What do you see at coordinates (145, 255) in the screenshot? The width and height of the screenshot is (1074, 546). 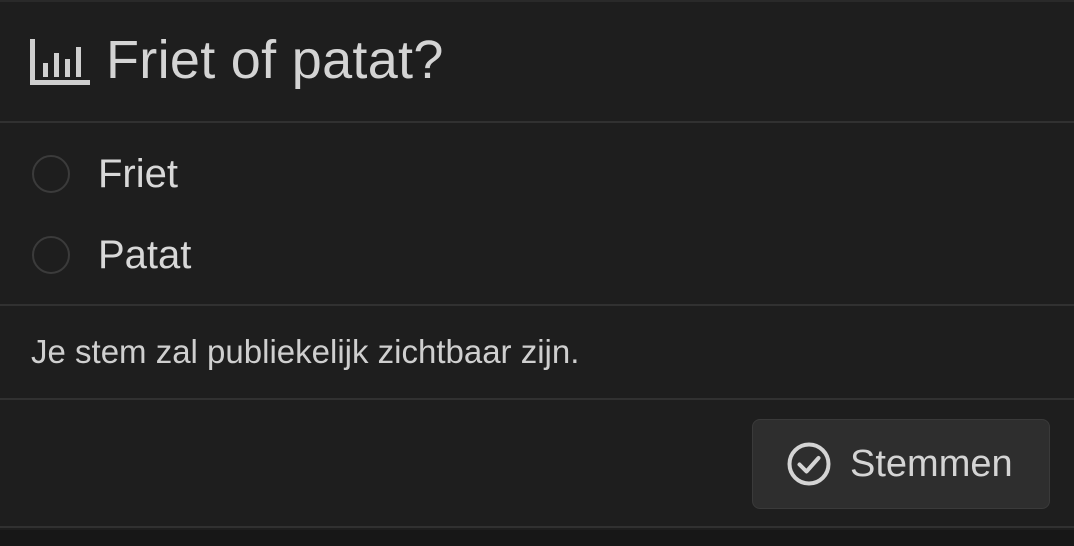 I see `option-label: Patat` at bounding box center [145, 255].